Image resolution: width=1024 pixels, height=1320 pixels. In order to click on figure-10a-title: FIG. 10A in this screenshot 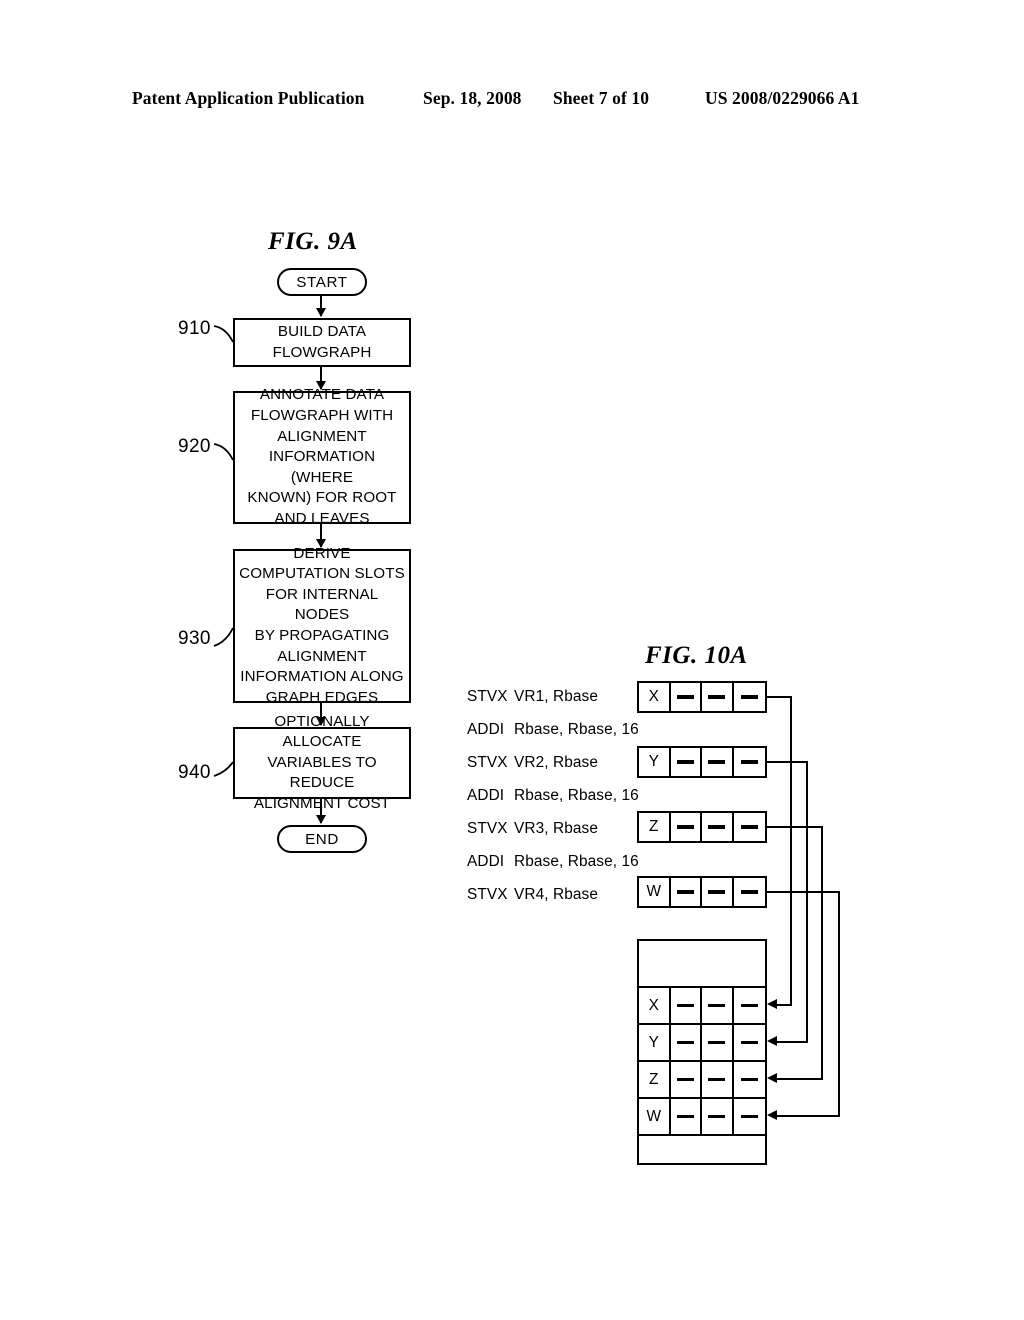, I will do `click(696, 655)`.